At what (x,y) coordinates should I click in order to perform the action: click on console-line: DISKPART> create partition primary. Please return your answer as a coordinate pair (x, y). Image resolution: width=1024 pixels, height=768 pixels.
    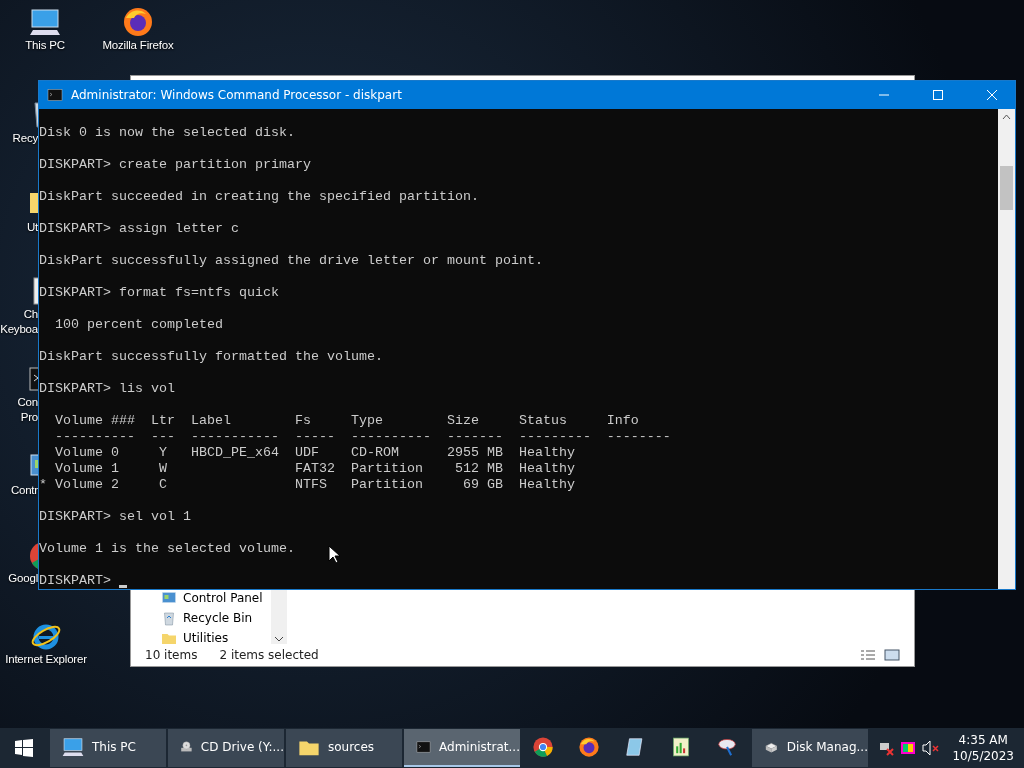
    Looking at the image, I should click on (175, 165).